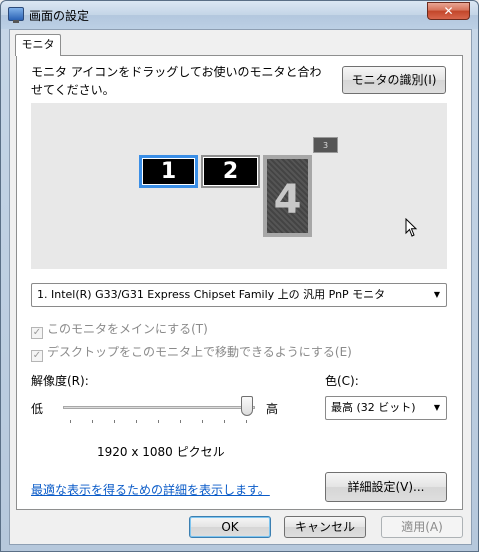 The width and height of the screenshot is (479, 552). What do you see at coordinates (287, 196) in the screenshot?
I see `monitor-4-icon: 4` at bounding box center [287, 196].